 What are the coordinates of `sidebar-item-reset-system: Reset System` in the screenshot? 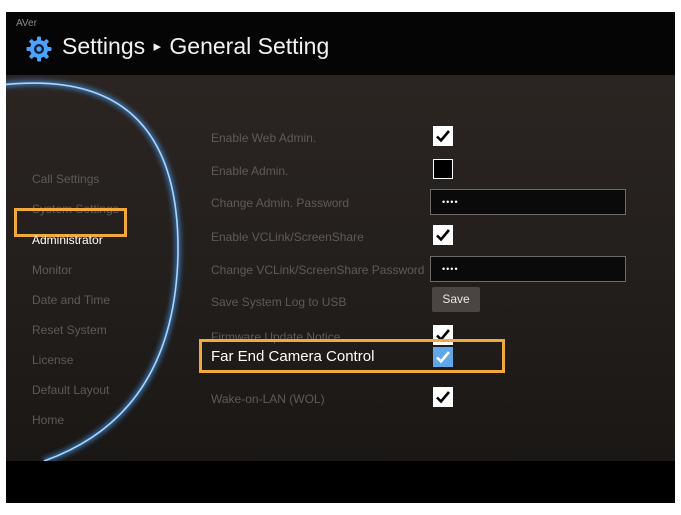 It's located at (69, 330).